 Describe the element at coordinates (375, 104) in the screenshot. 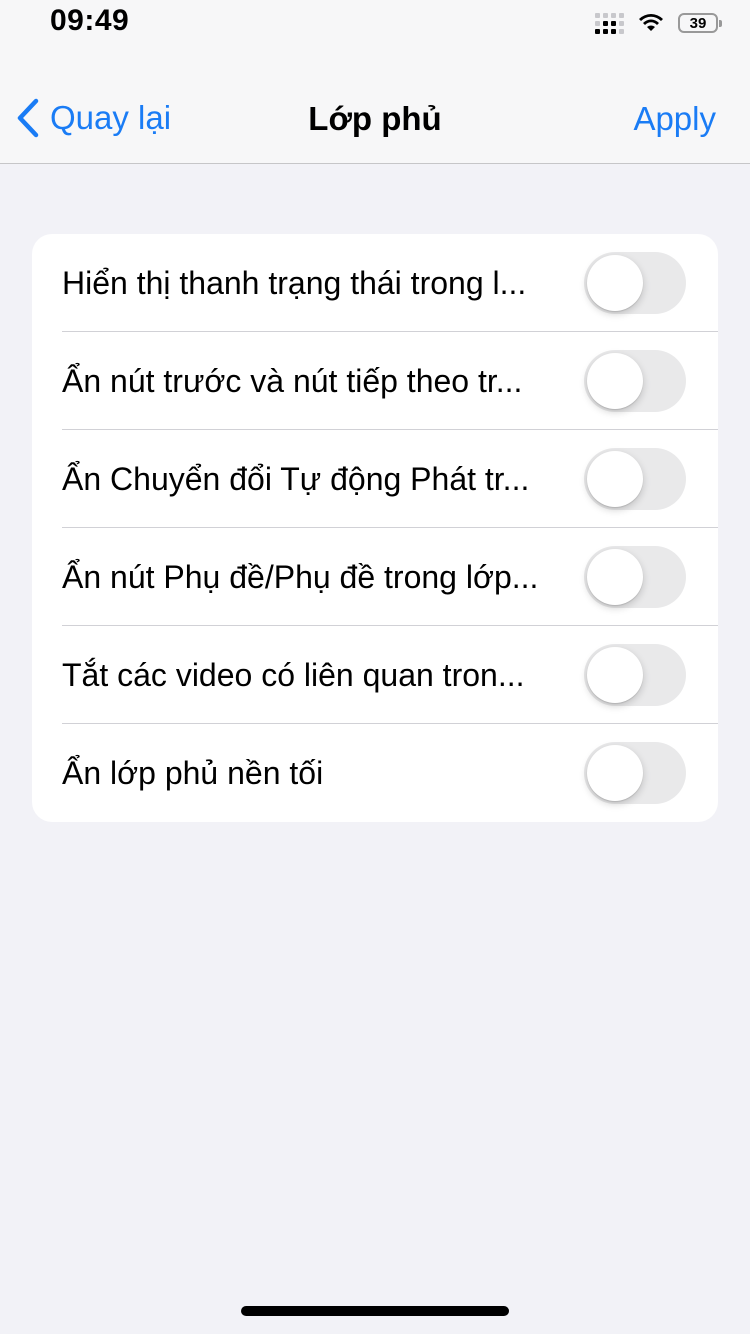

I see `navigation-bar: Quay lại Lớp phủ Apply` at that location.